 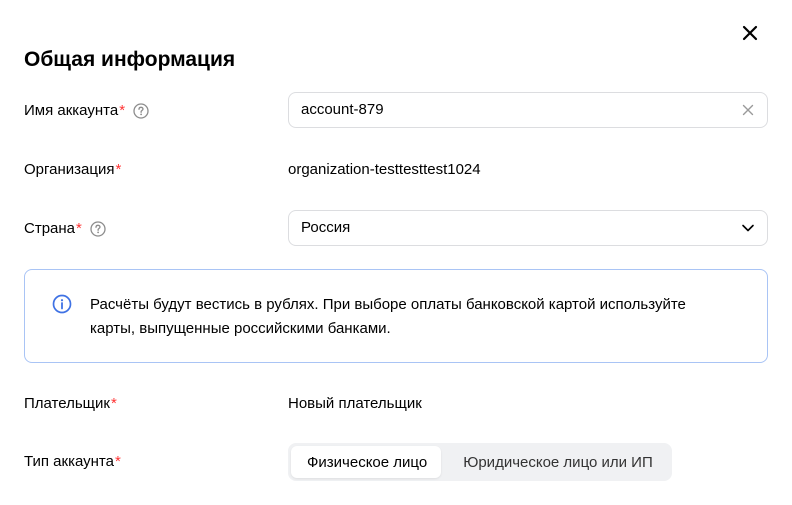 What do you see at coordinates (384, 169) in the screenshot?
I see `organization-value: organization-testtesttest1024` at bounding box center [384, 169].